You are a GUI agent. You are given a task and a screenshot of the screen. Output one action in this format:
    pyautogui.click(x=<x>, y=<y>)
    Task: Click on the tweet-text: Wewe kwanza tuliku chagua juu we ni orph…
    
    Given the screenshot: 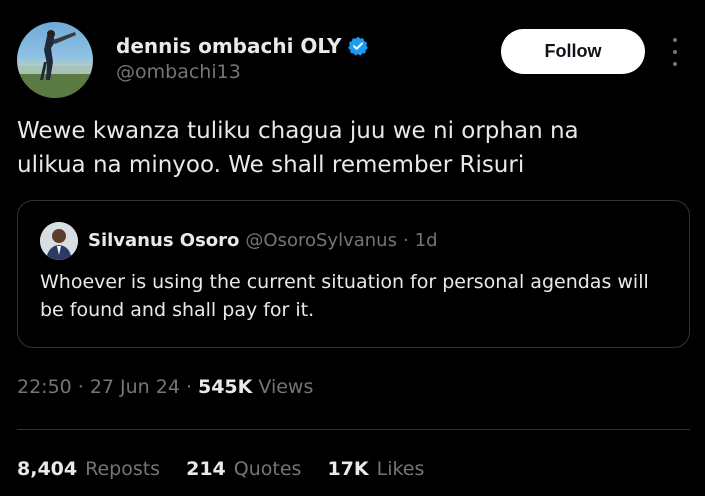 What is the action you would take?
    pyautogui.click(x=298, y=148)
    